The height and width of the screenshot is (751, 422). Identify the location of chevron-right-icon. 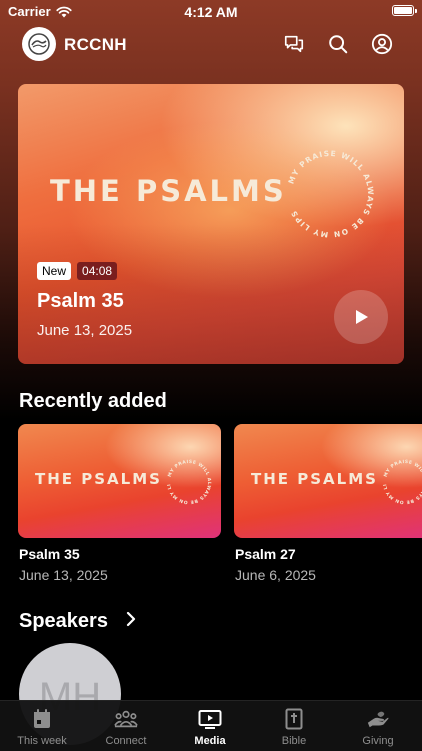
(131, 619).